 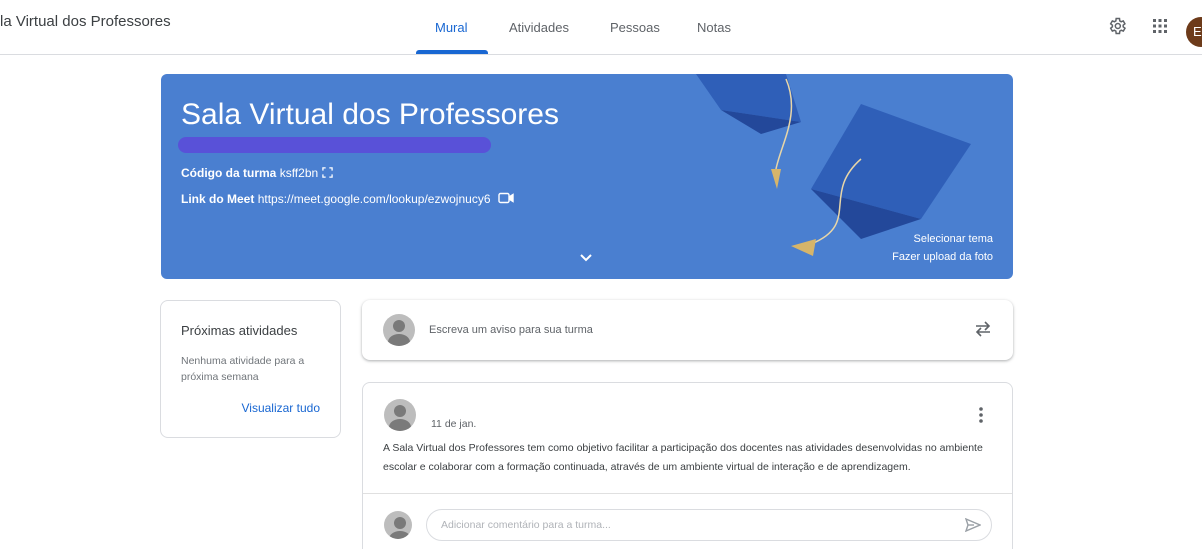 I want to click on apps-grid-icon, so click(x=1160, y=26).